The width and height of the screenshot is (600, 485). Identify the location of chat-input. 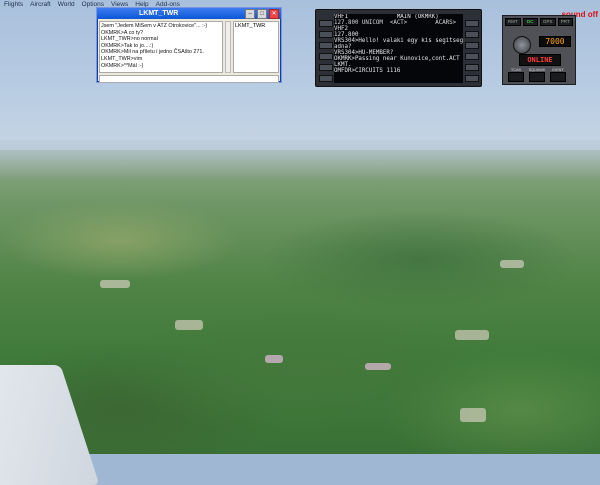
(189, 79).